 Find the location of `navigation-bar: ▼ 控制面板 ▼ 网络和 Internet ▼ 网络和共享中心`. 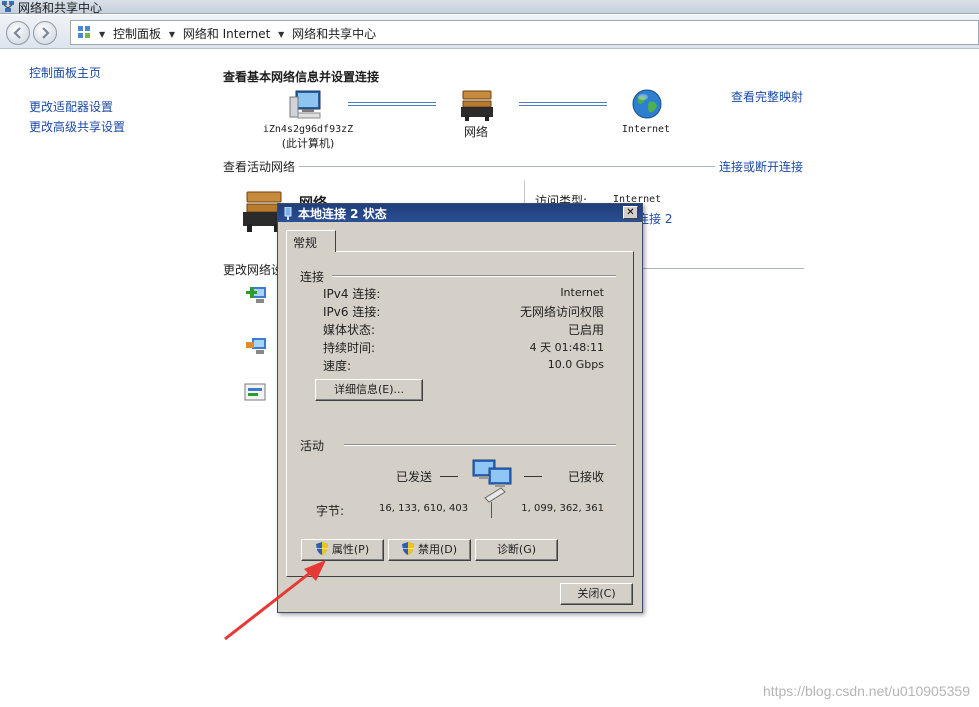

navigation-bar: ▼ 控制面板 ▼ 网络和 Internet ▼ 网络和共享中心 is located at coordinates (489, 32).